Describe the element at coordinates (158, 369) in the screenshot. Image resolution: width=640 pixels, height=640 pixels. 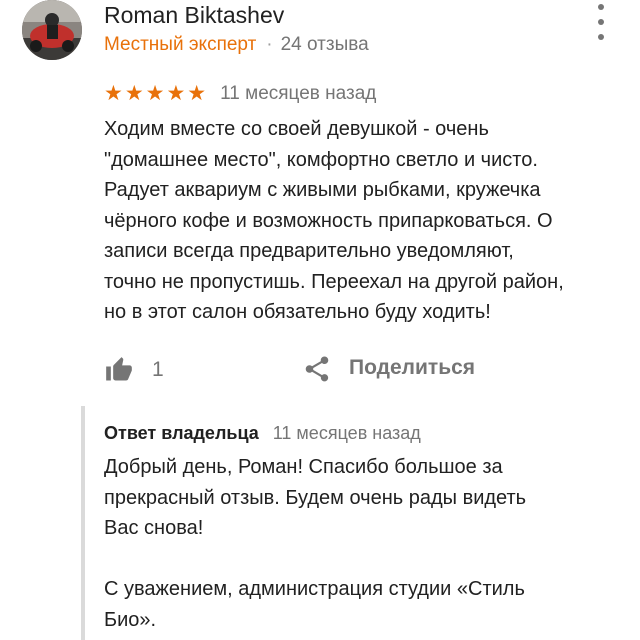
I see `like-count: 1` at that location.